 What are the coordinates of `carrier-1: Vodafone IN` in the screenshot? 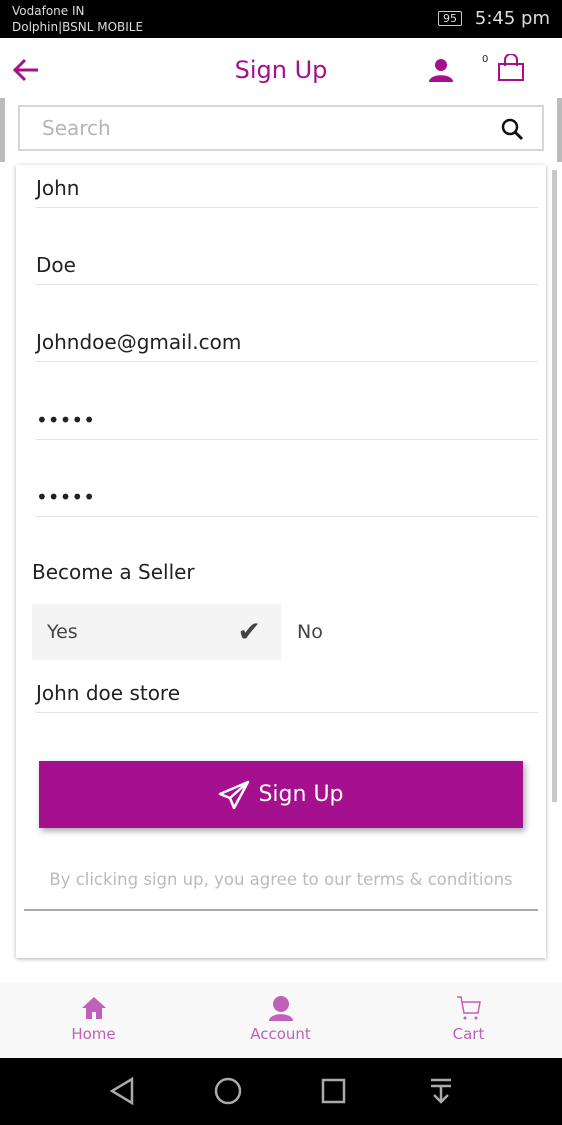 It's located at (48, 11).